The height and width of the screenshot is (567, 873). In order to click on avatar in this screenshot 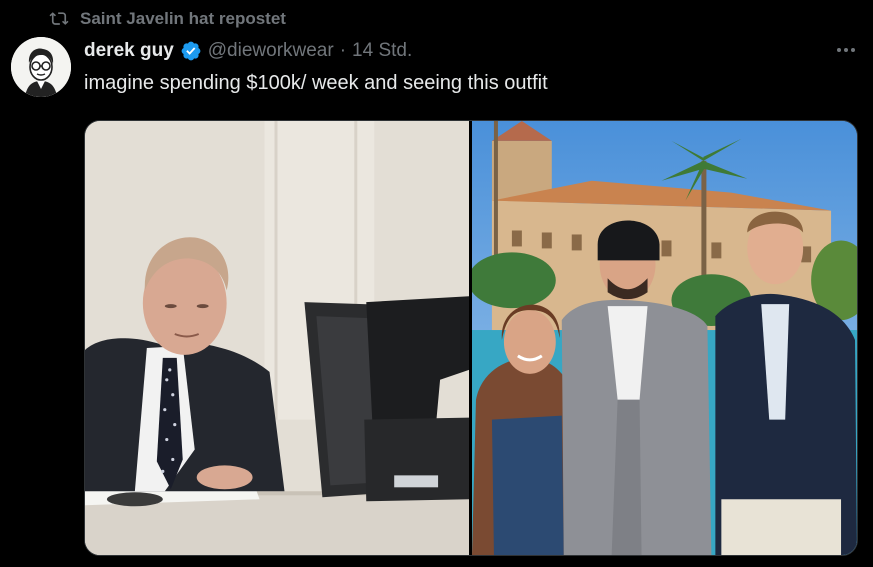, I will do `click(41, 67)`.